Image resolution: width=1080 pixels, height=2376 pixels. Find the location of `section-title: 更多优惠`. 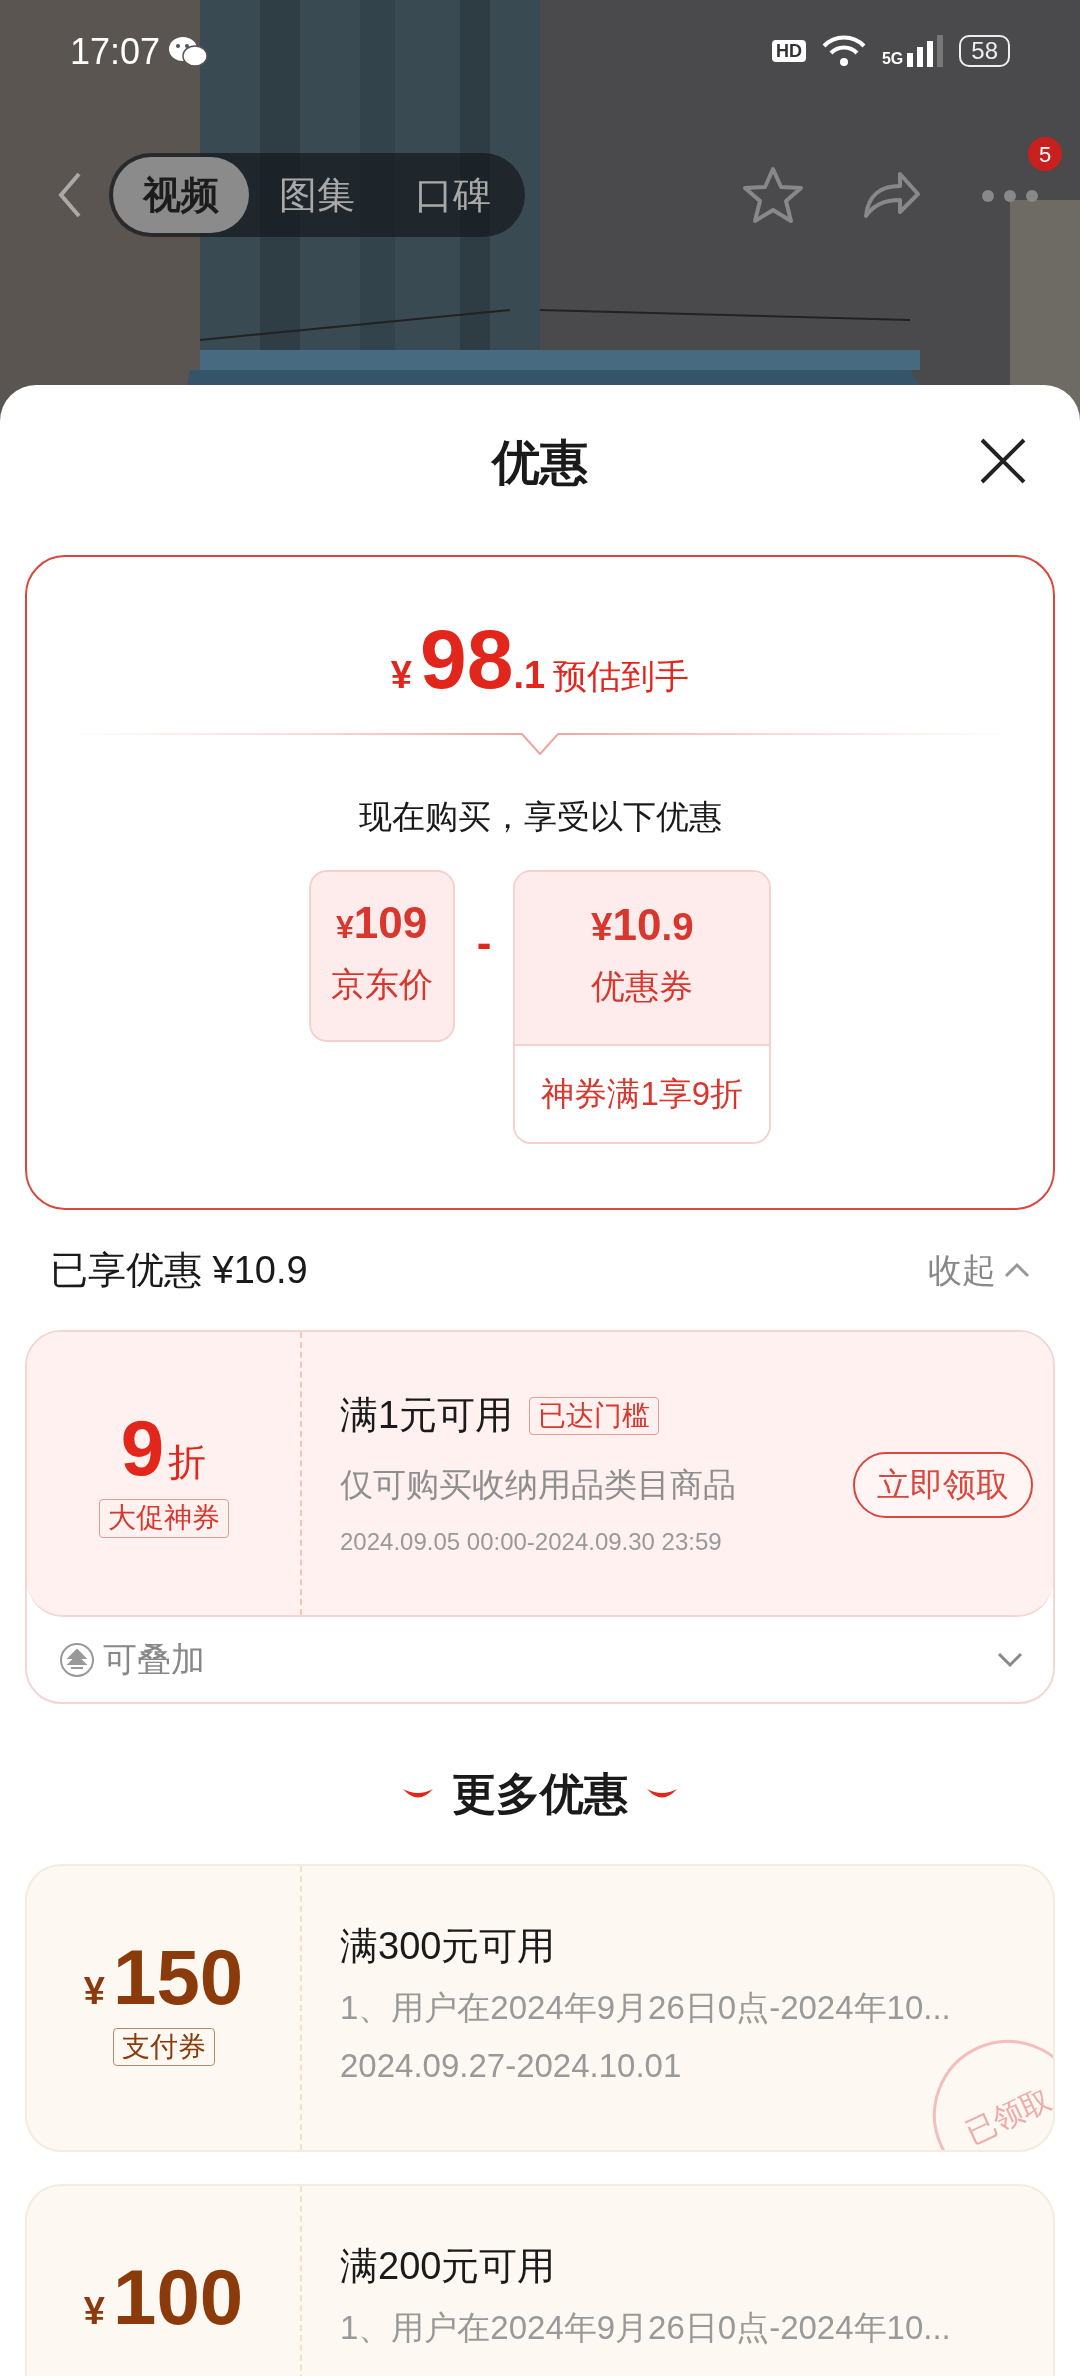

section-title: 更多优惠 is located at coordinates (540, 1794).